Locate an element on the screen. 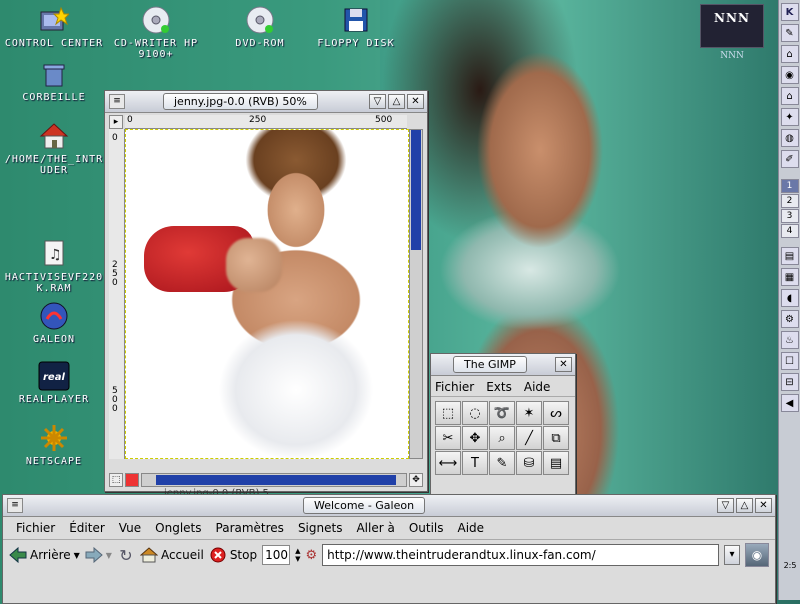 Image resolution: width=800 pixels, height=604 pixels. desktop-icon-home: /home/the_intruder is located at coordinates (54, 148).